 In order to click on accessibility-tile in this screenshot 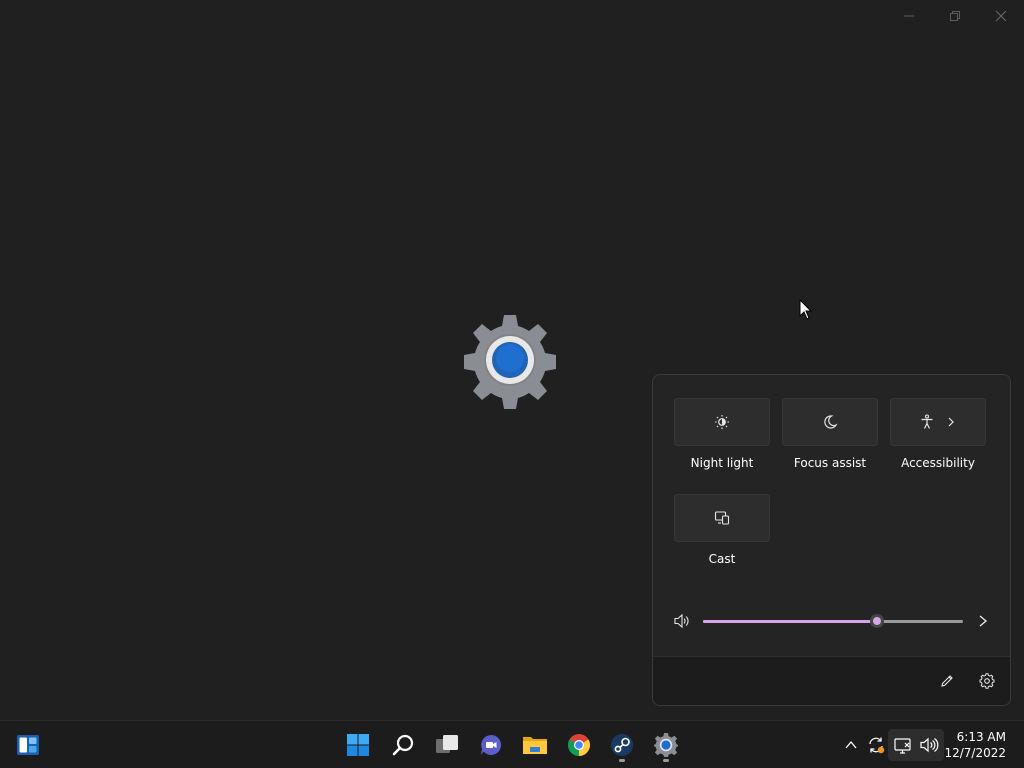, I will do `click(938, 422)`.